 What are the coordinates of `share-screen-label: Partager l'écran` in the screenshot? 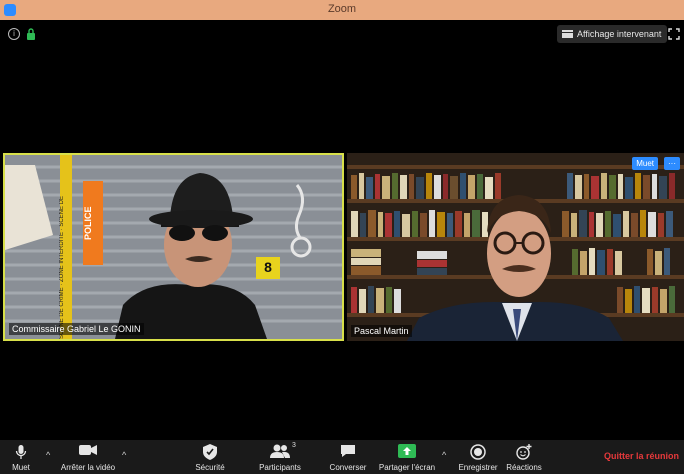 It's located at (407, 467).